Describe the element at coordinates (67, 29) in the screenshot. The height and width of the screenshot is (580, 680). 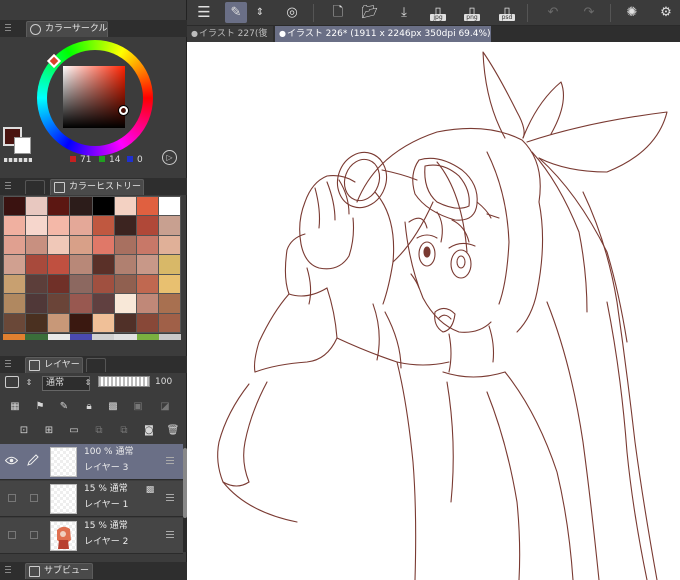
I see `tab-color-circle: カラーサークル` at that location.